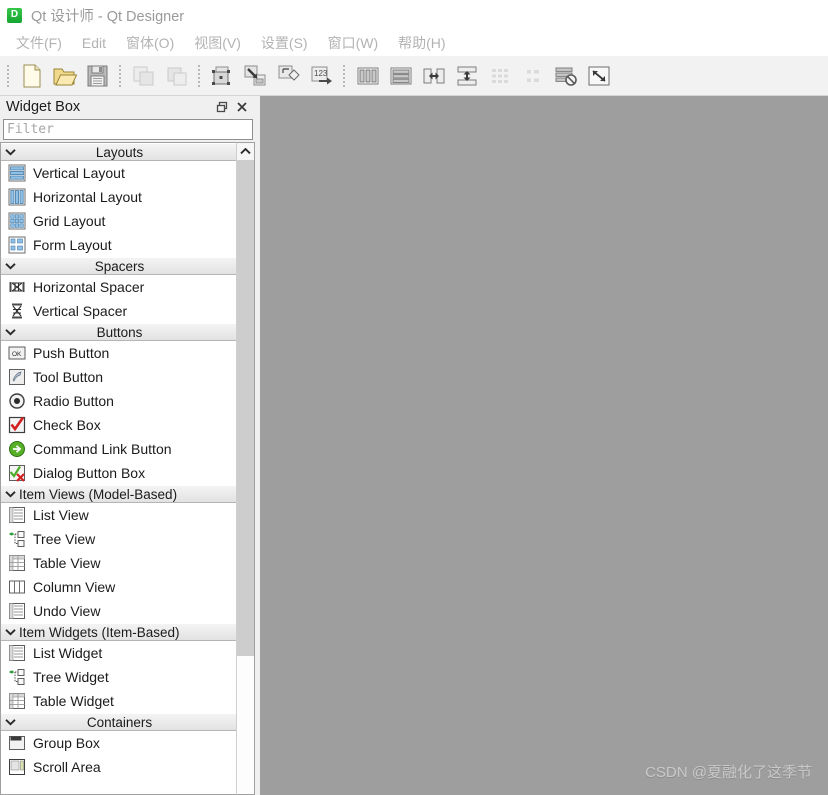 The width and height of the screenshot is (828, 795). Describe the element at coordinates (150, 43) in the screenshot. I see `menu-item-form: 窗体(O)` at that location.